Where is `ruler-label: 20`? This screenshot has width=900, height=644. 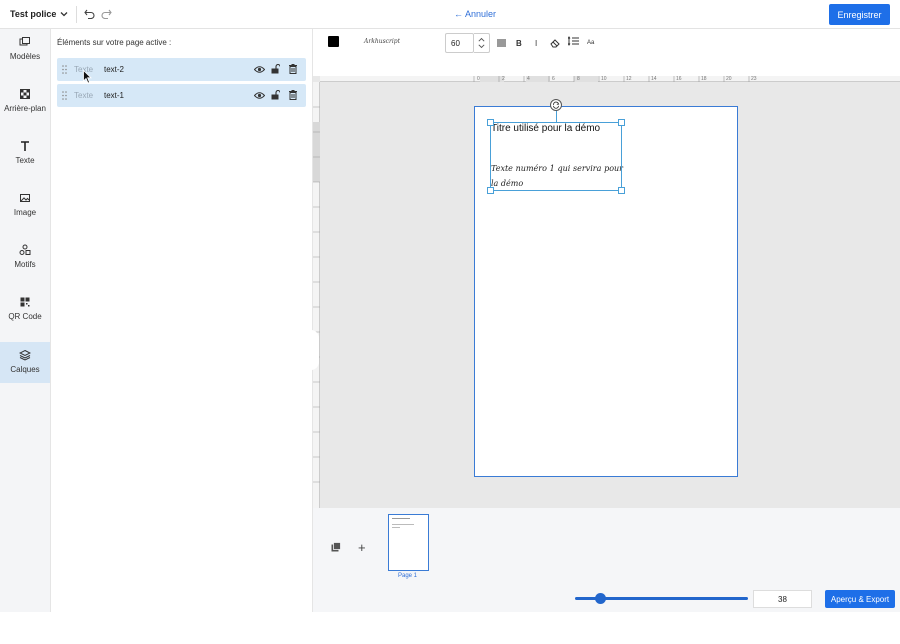
ruler-label: 20 is located at coordinates (729, 79).